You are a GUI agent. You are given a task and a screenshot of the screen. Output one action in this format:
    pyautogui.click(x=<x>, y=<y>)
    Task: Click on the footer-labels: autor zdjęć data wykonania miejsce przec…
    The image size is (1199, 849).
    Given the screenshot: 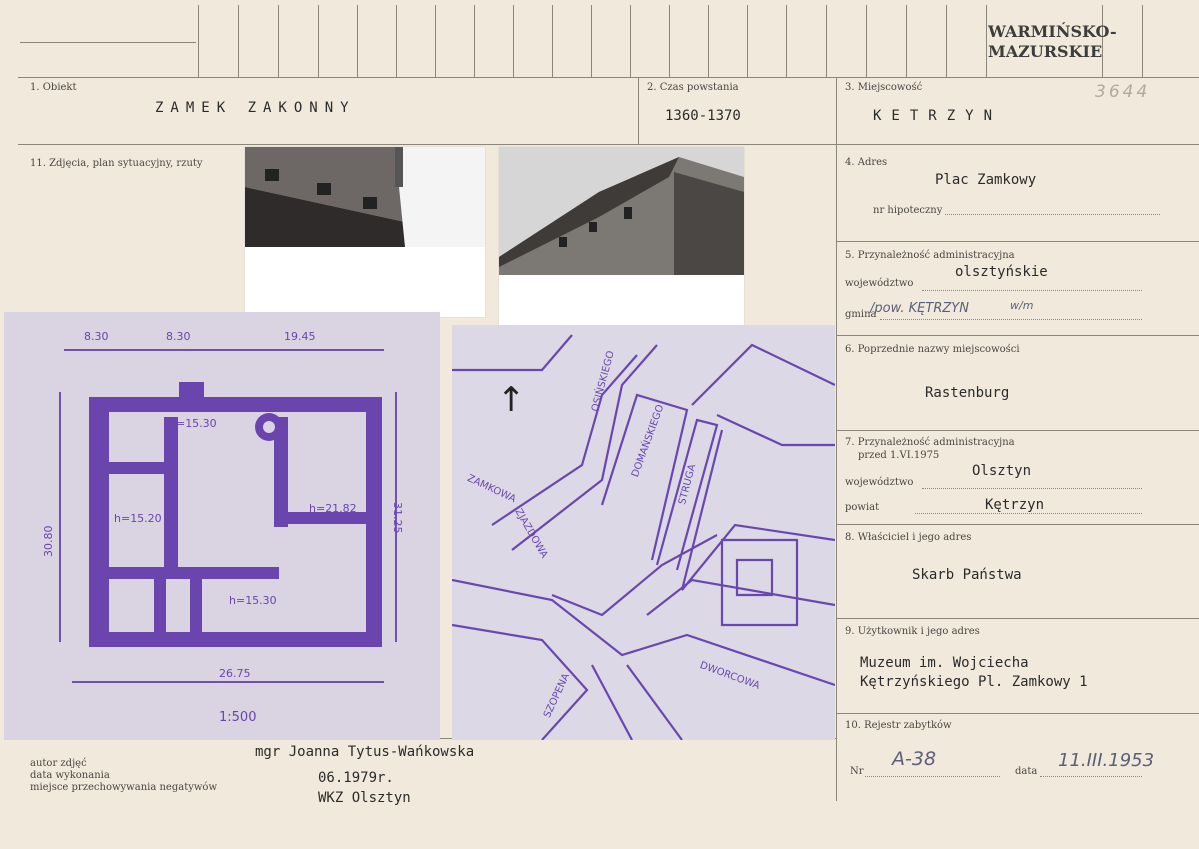 What is the action you would take?
    pyautogui.click(x=123, y=776)
    